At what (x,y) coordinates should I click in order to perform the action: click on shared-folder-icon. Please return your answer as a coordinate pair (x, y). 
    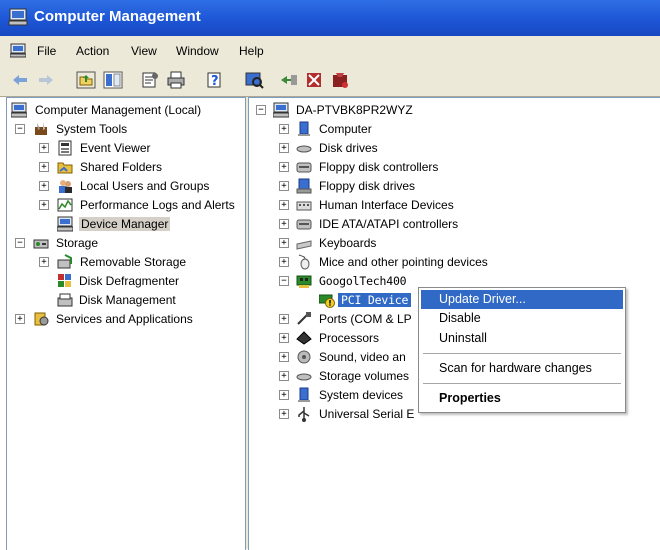
    Looking at the image, I should click on (65, 168).